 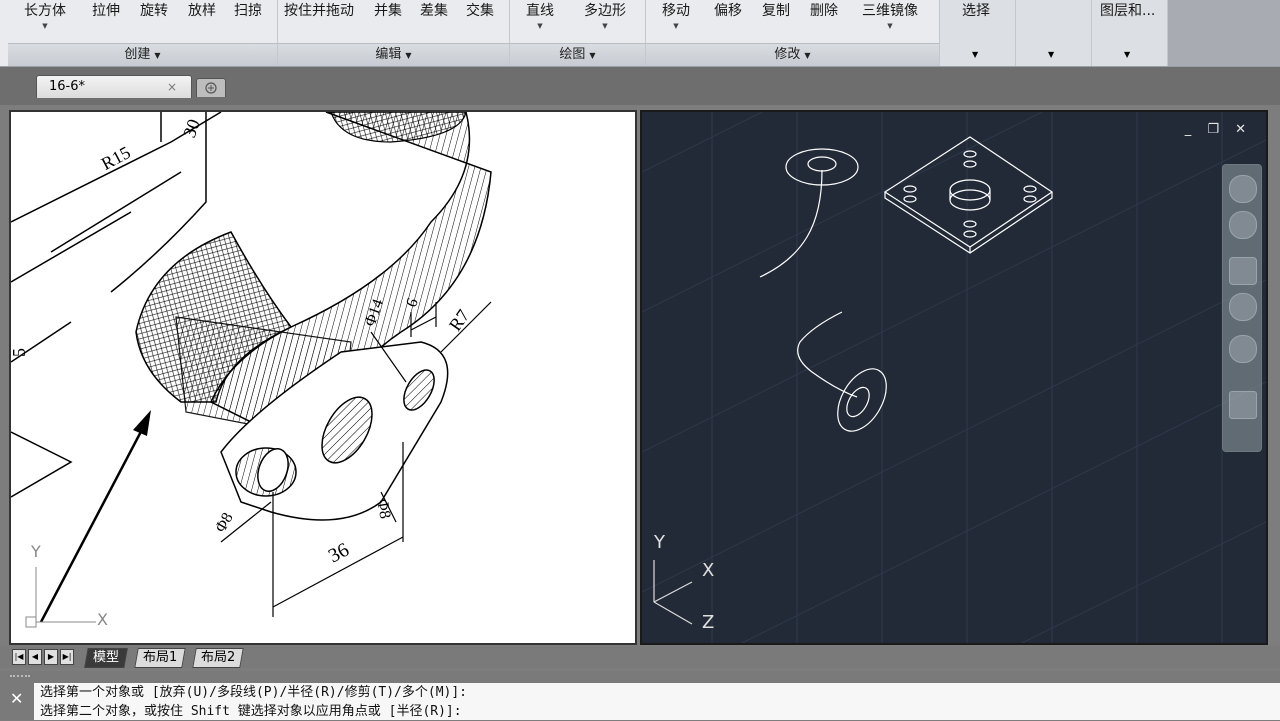 I want to click on polygon-tool-label: 多边形, so click(x=605, y=11).